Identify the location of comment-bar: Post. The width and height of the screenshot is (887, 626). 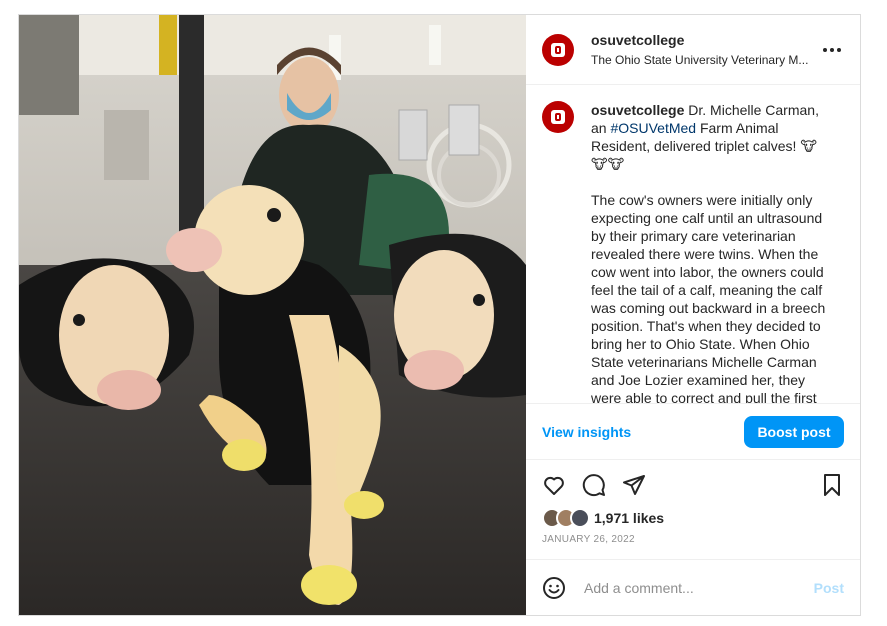
(693, 587).